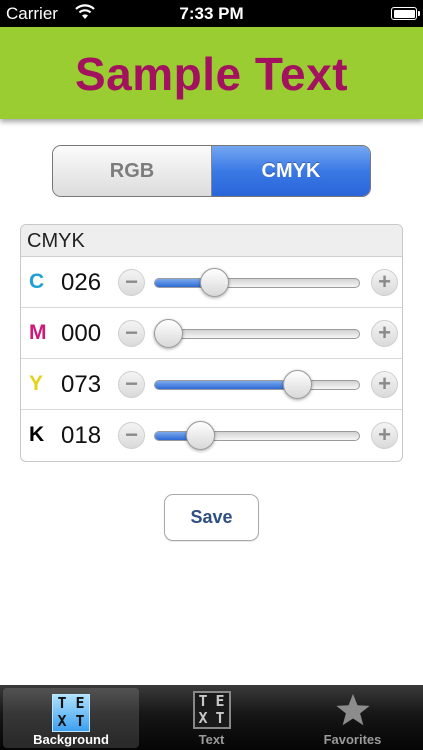  I want to click on channel-row-c: C 026 − +, so click(211, 282).